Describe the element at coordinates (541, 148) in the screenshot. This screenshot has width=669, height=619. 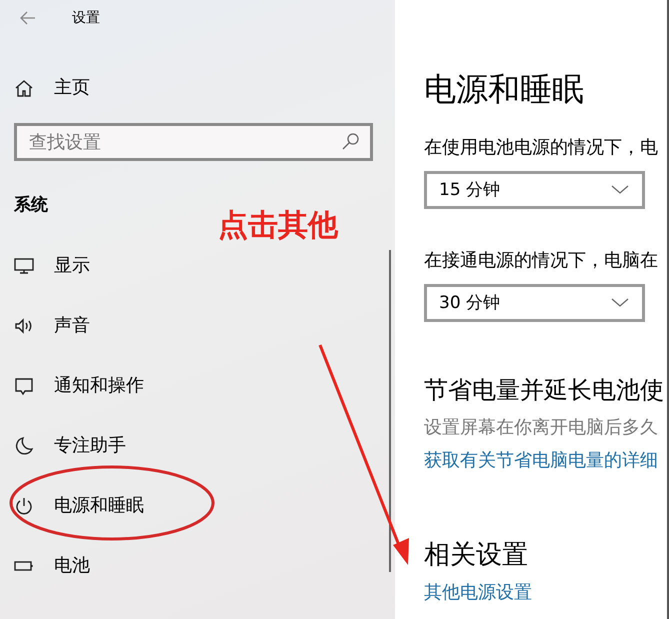
I see `setting-label: 在使用电池电源的情况下，电` at that location.